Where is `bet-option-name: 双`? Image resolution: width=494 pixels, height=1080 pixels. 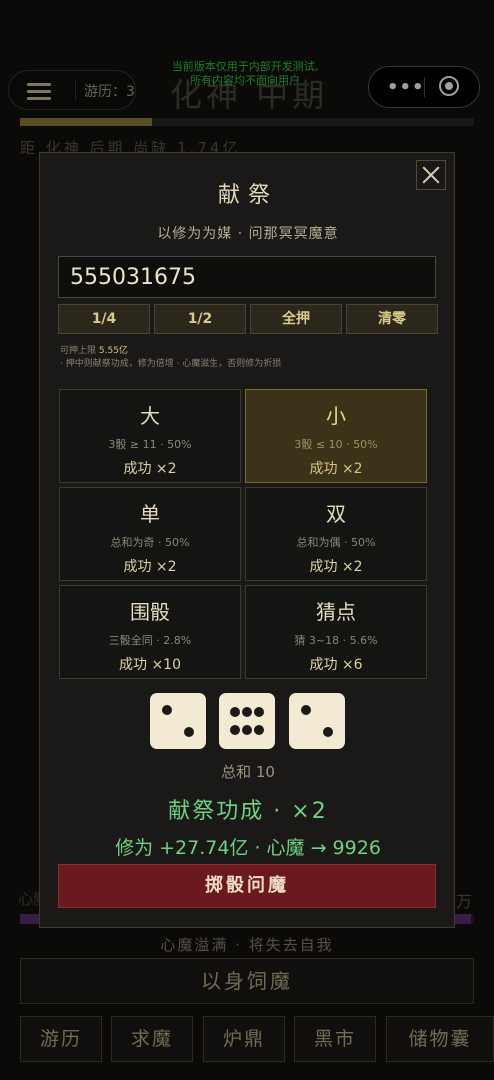
bet-option-name: 双 is located at coordinates (336, 514).